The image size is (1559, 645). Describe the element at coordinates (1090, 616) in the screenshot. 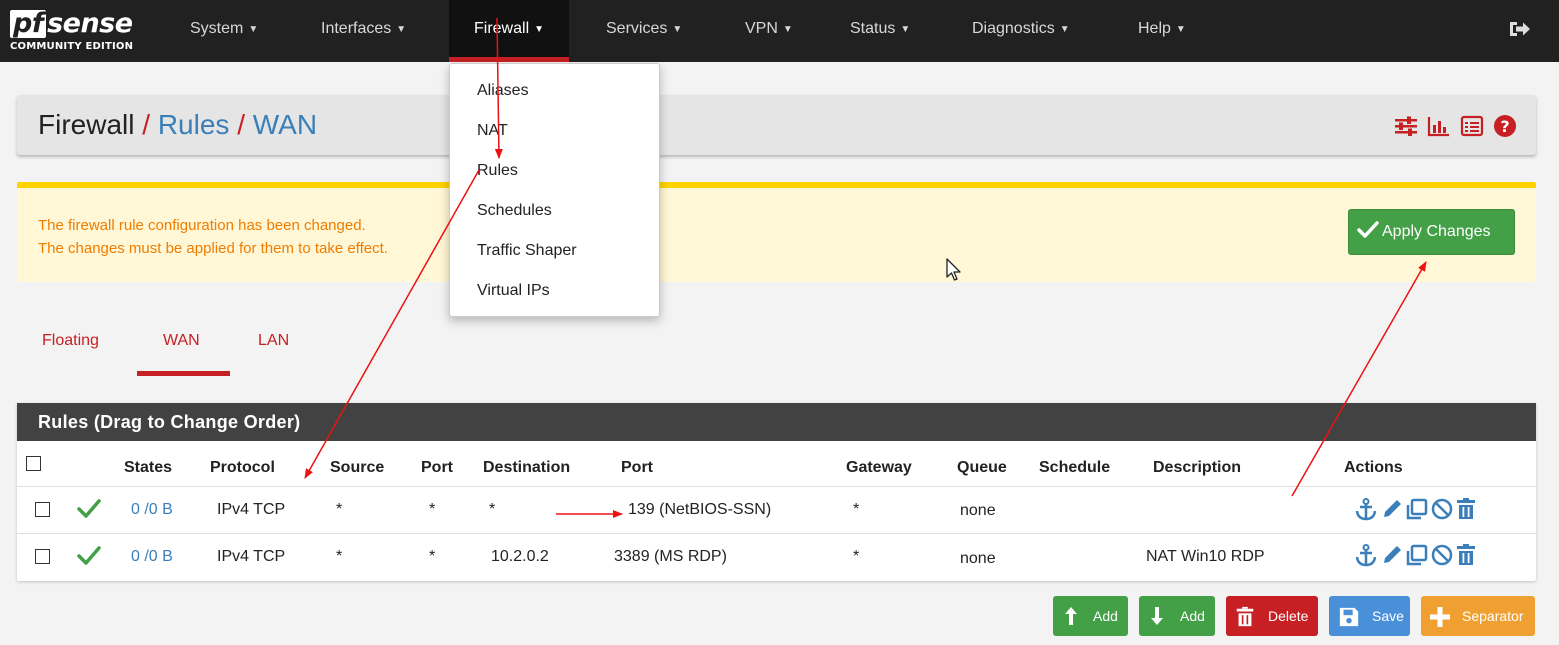

I see `add-top-button: Add` at that location.